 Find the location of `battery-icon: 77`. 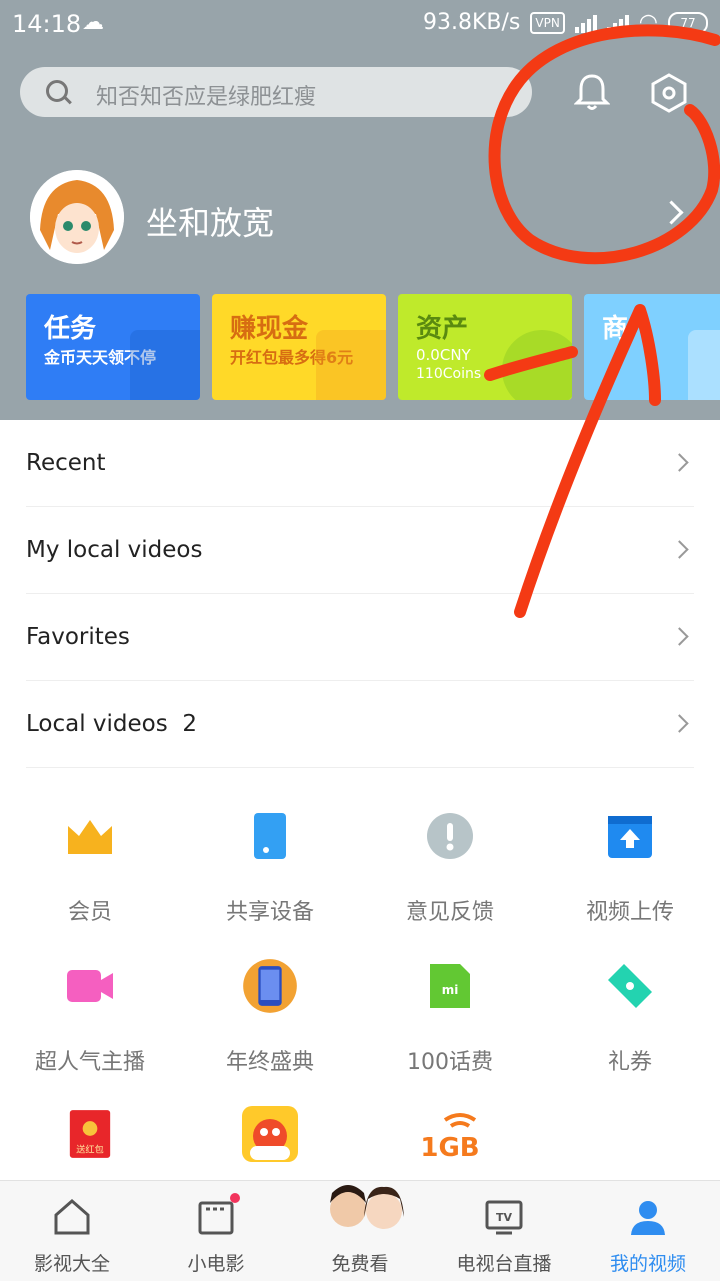

battery-icon: 77 is located at coordinates (688, 22).